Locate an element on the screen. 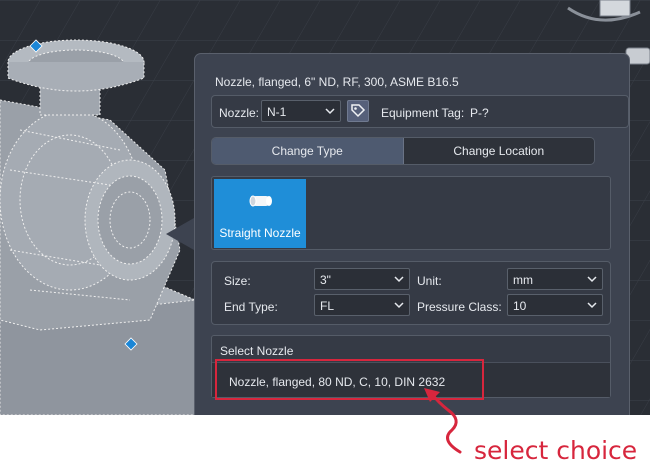  annotation-arrow is located at coordinates (443, 421).